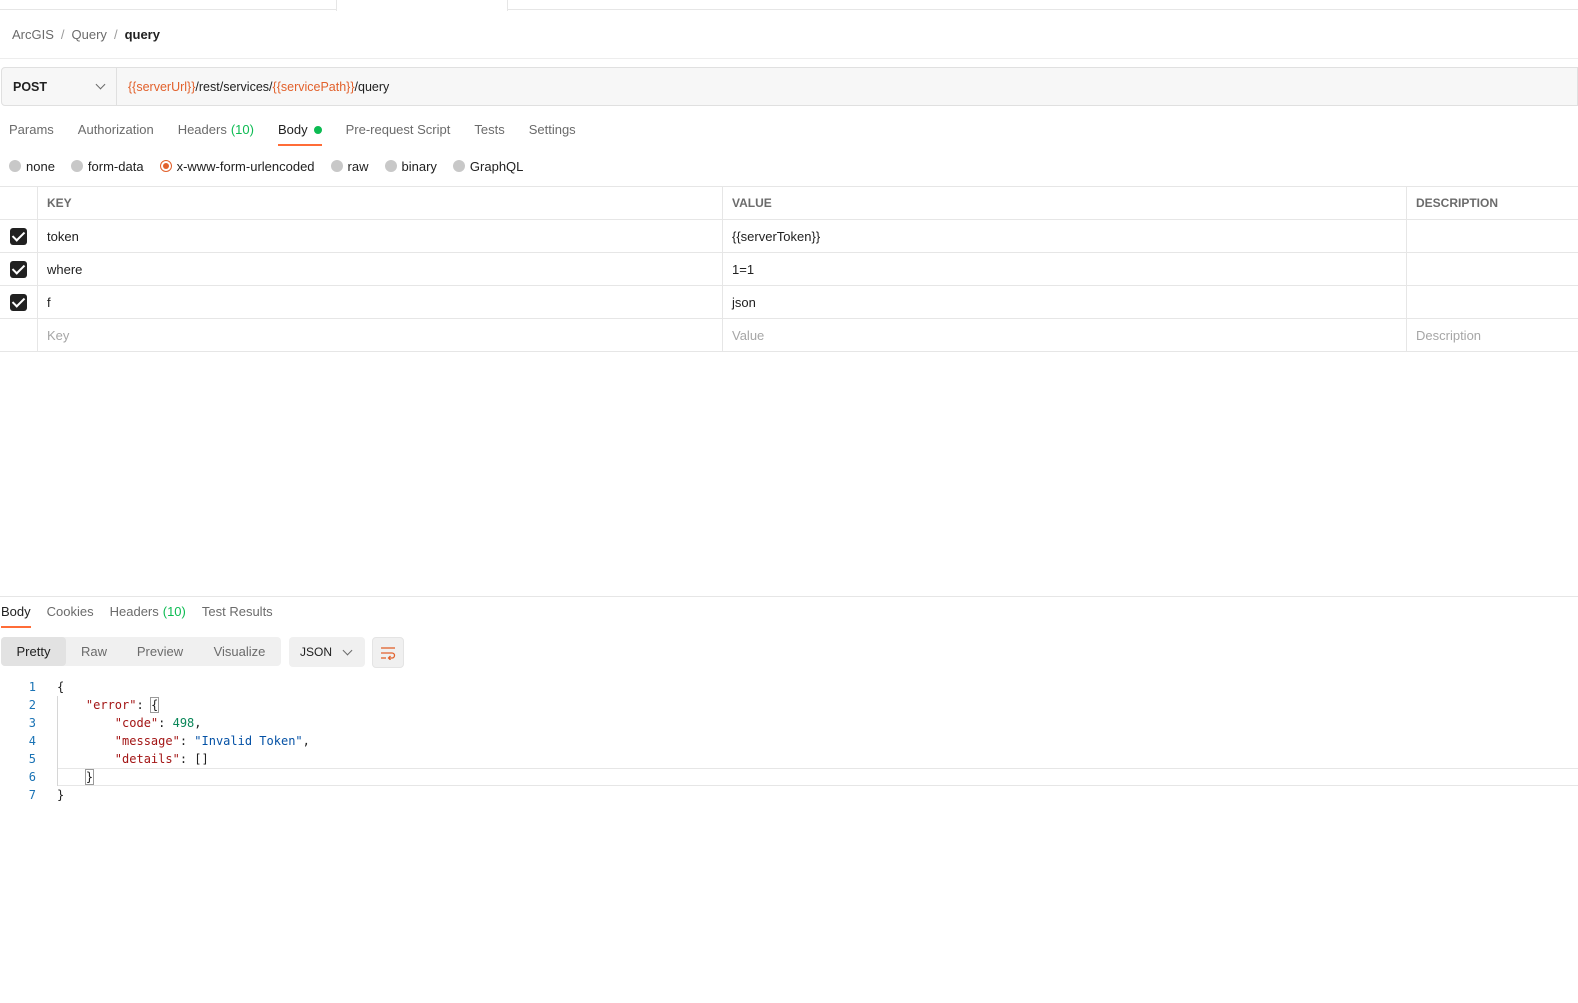 This screenshot has height=1003, width=1578. What do you see at coordinates (789, 596) in the screenshot?
I see `response-pane-divider` at bounding box center [789, 596].